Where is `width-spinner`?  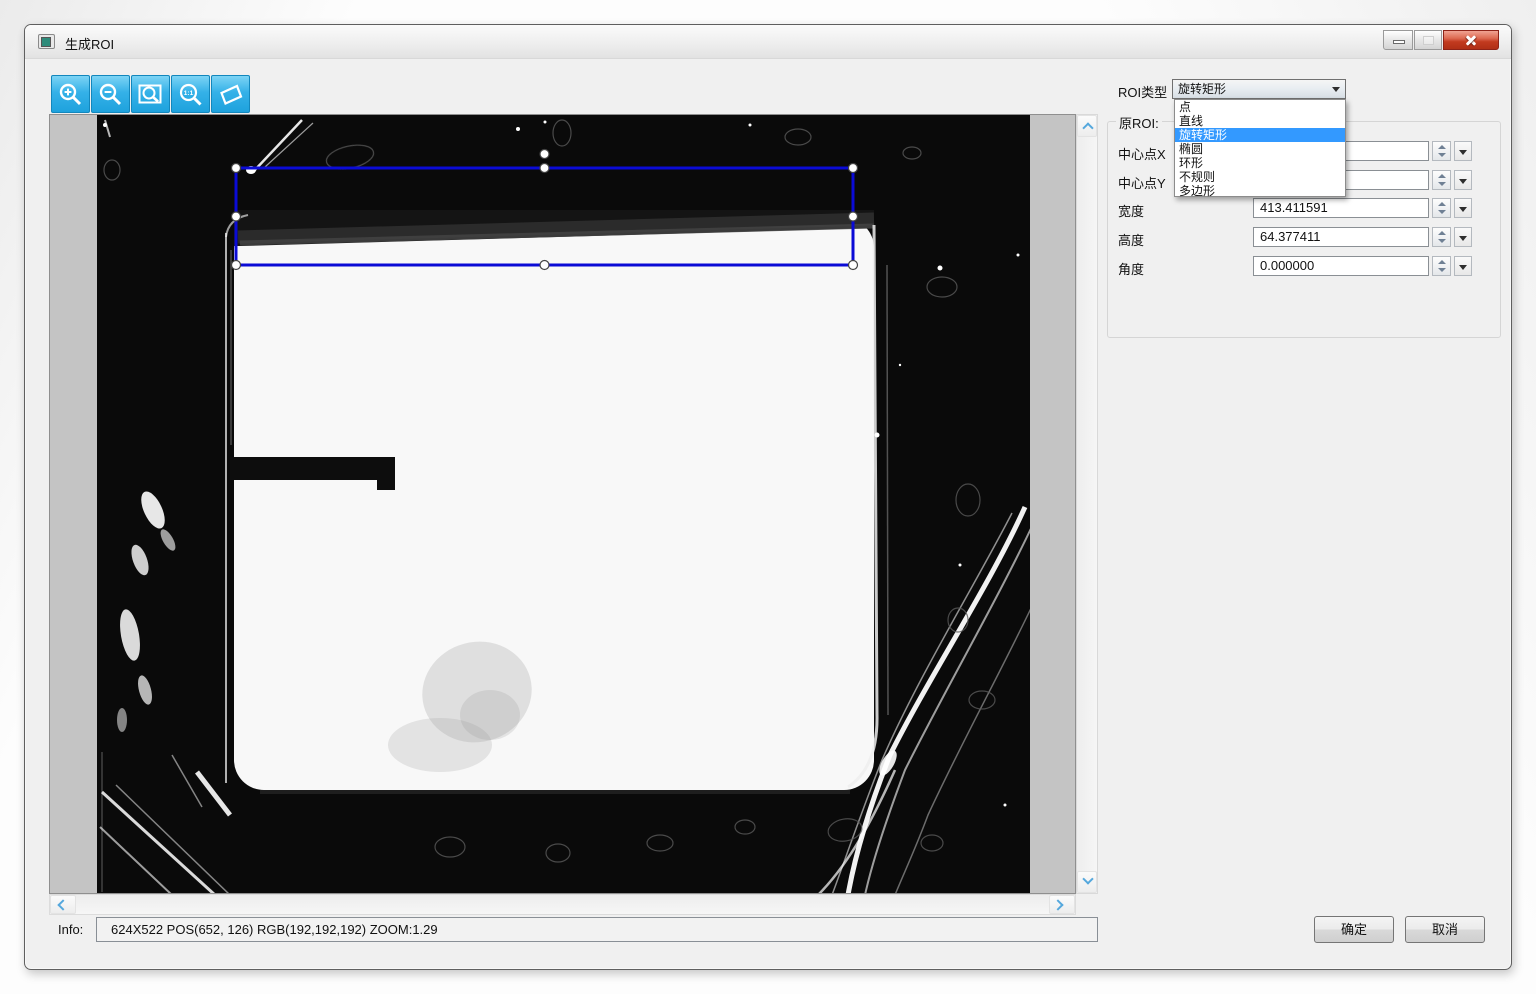
width-spinner is located at coordinates (1441, 208).